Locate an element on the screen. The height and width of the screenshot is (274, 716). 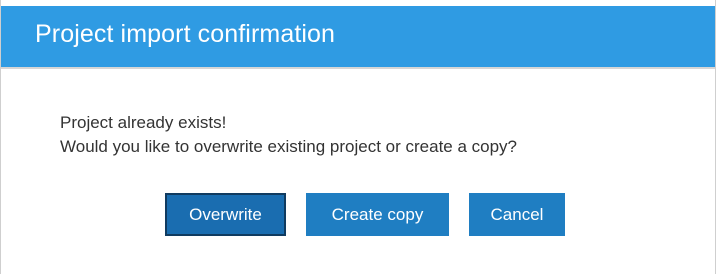
message-line-exists: Project already exists! is located at coordinates (143, 122).